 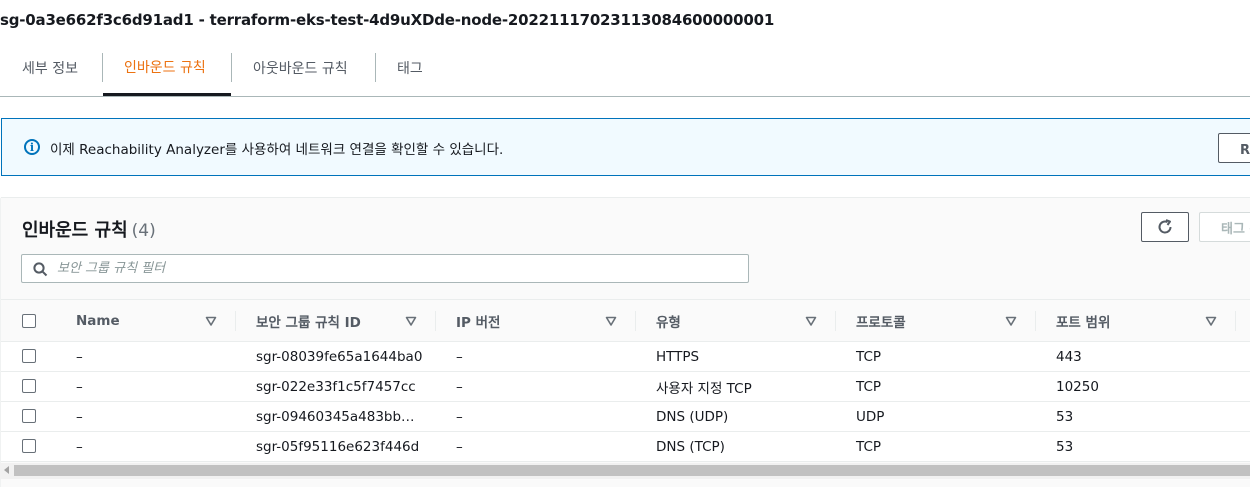 I want to click on tab-bar: 세부 정보 인바운드 규칙 아웃바운드 규칙 태그, so click(x=625, y=68).